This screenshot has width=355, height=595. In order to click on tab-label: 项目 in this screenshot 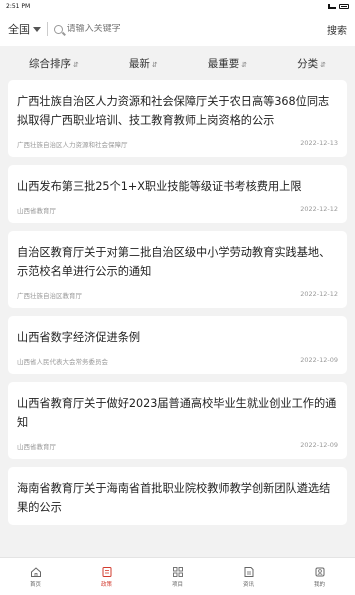, I will do `click(177, 584)`.